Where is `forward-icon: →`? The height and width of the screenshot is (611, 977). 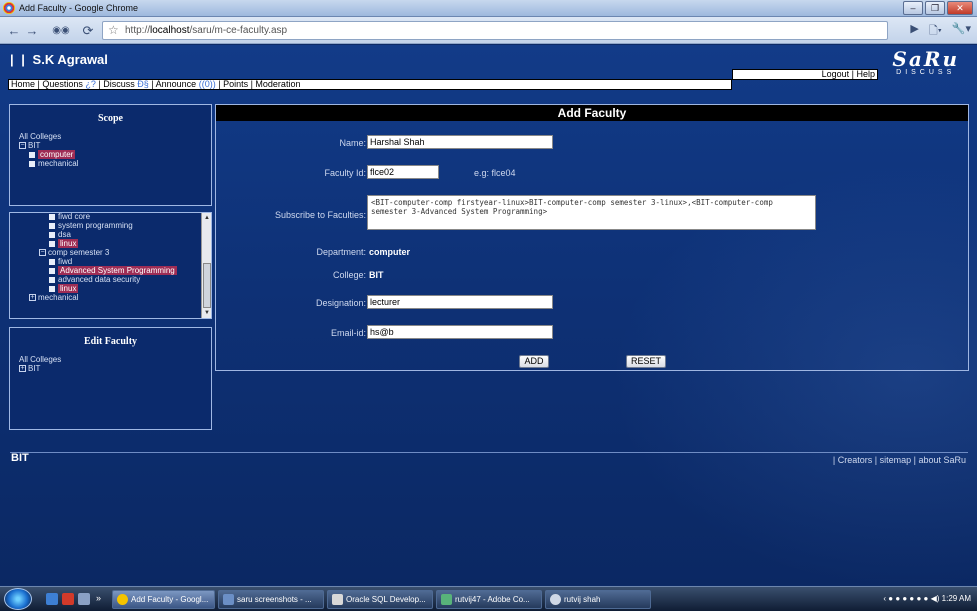
forward-icon: → is located at coordinates (32, 30).